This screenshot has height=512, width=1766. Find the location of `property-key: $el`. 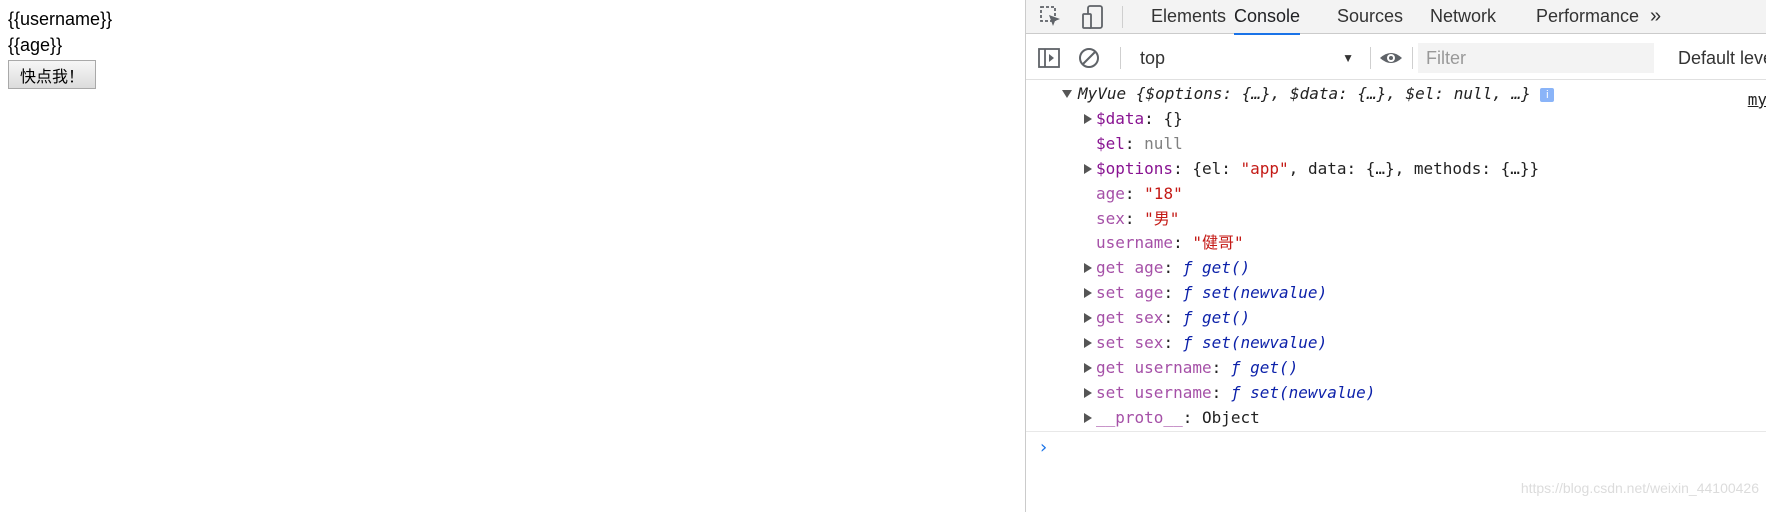

property-key: $el is located at coordinates (1110, 143).